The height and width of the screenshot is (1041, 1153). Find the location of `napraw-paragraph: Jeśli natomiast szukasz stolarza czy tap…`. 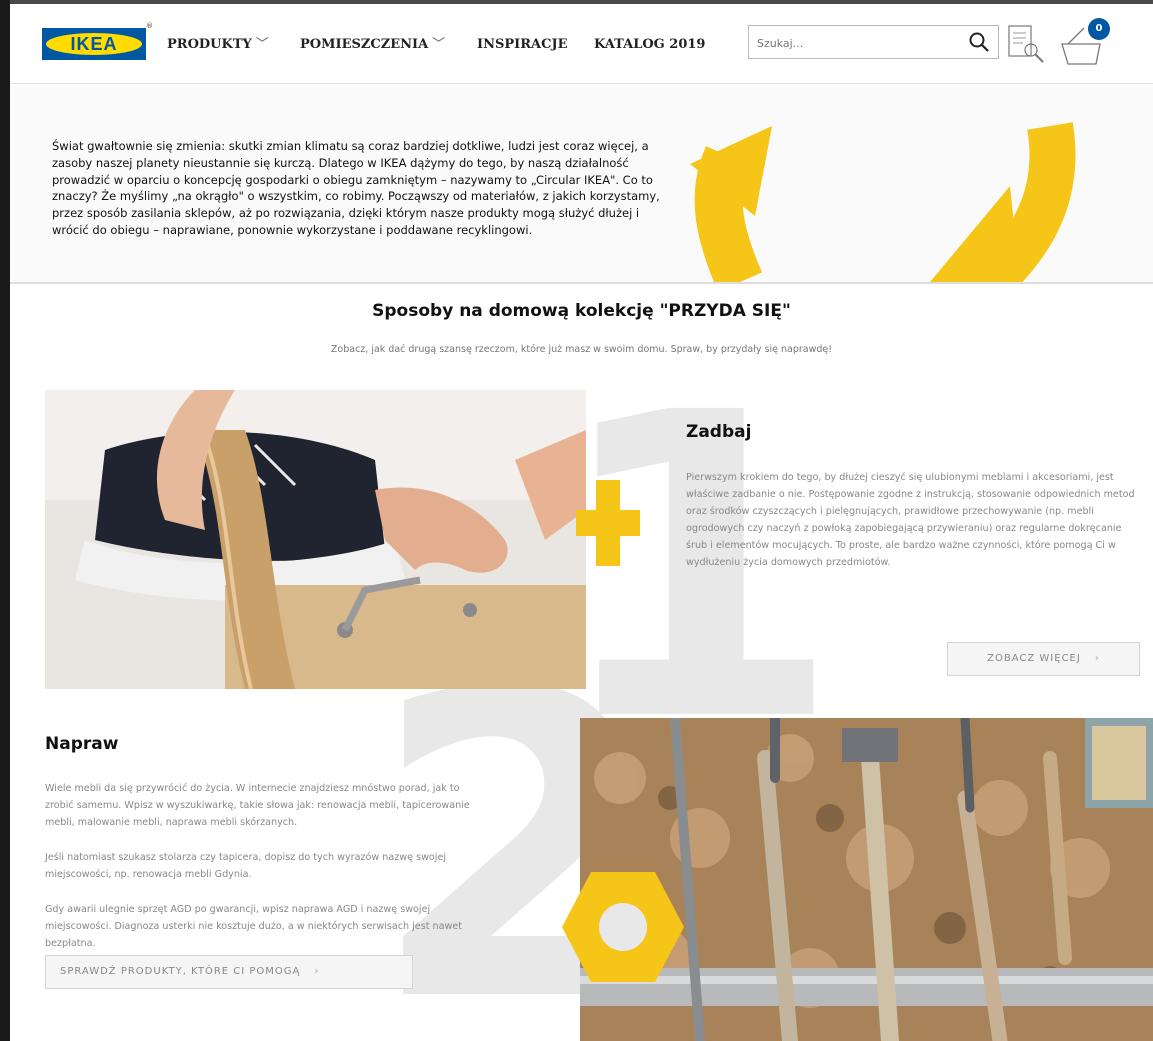

napraw-paragraph: Jeśli natomiast szukasz stolarza czy tap… is located at coordinates (246, 866).